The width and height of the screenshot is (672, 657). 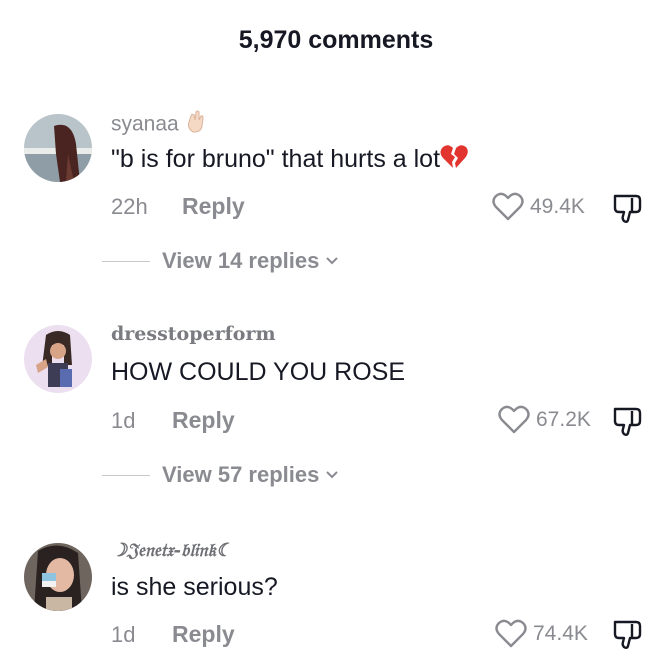 What do you see at coordinates (258, 372) in the screenshot?
I see `comment-text: HOW COULD YOU ROSE` at bounding box center [258, 372].